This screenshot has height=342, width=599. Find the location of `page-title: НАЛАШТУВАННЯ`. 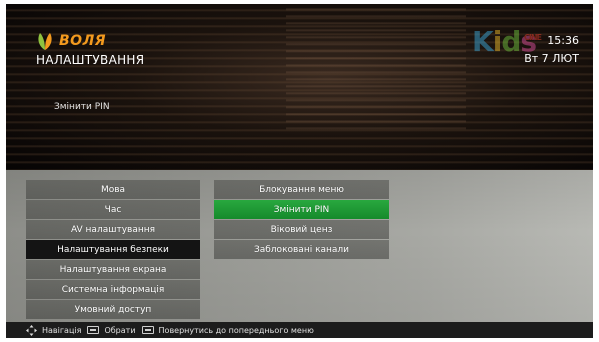

page-title: НАЛАШТУВАННЯ is located at coordinates (90, 60).